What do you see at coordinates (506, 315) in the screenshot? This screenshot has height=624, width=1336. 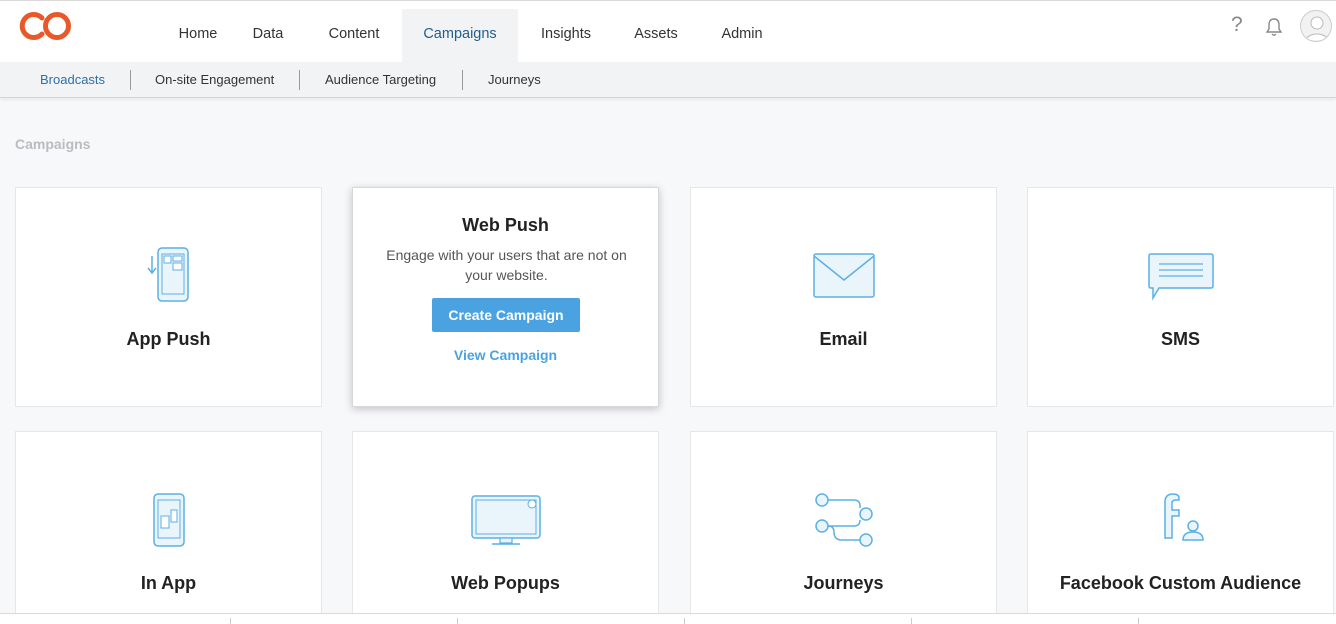 I see `create-campaign-button: Create Campaign` at bounding box center [506, 315].